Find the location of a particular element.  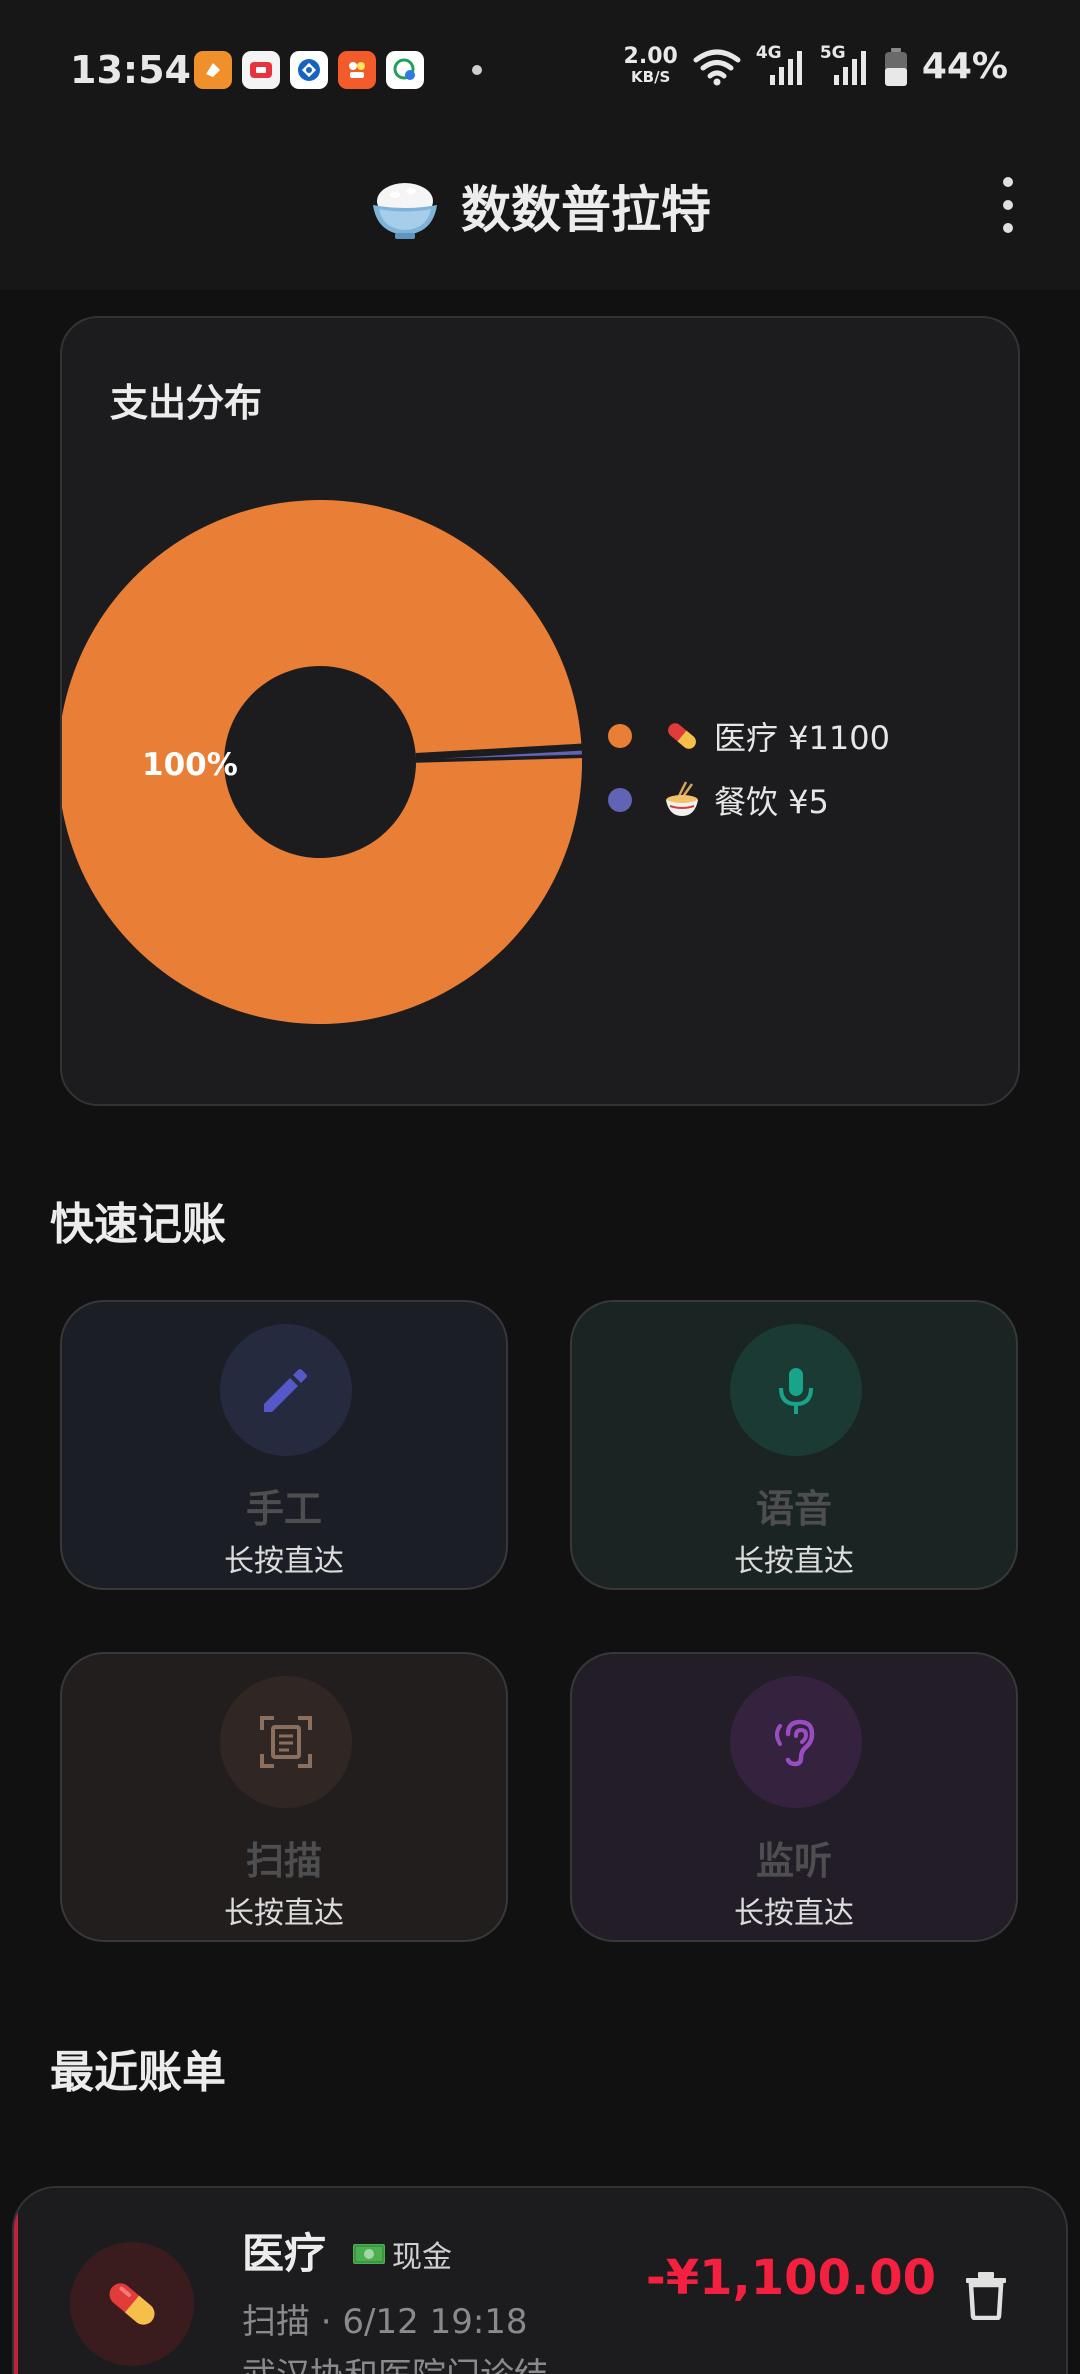

quick-tile-listen: 监听 长按直达 is located at coordinates (794, 1797).